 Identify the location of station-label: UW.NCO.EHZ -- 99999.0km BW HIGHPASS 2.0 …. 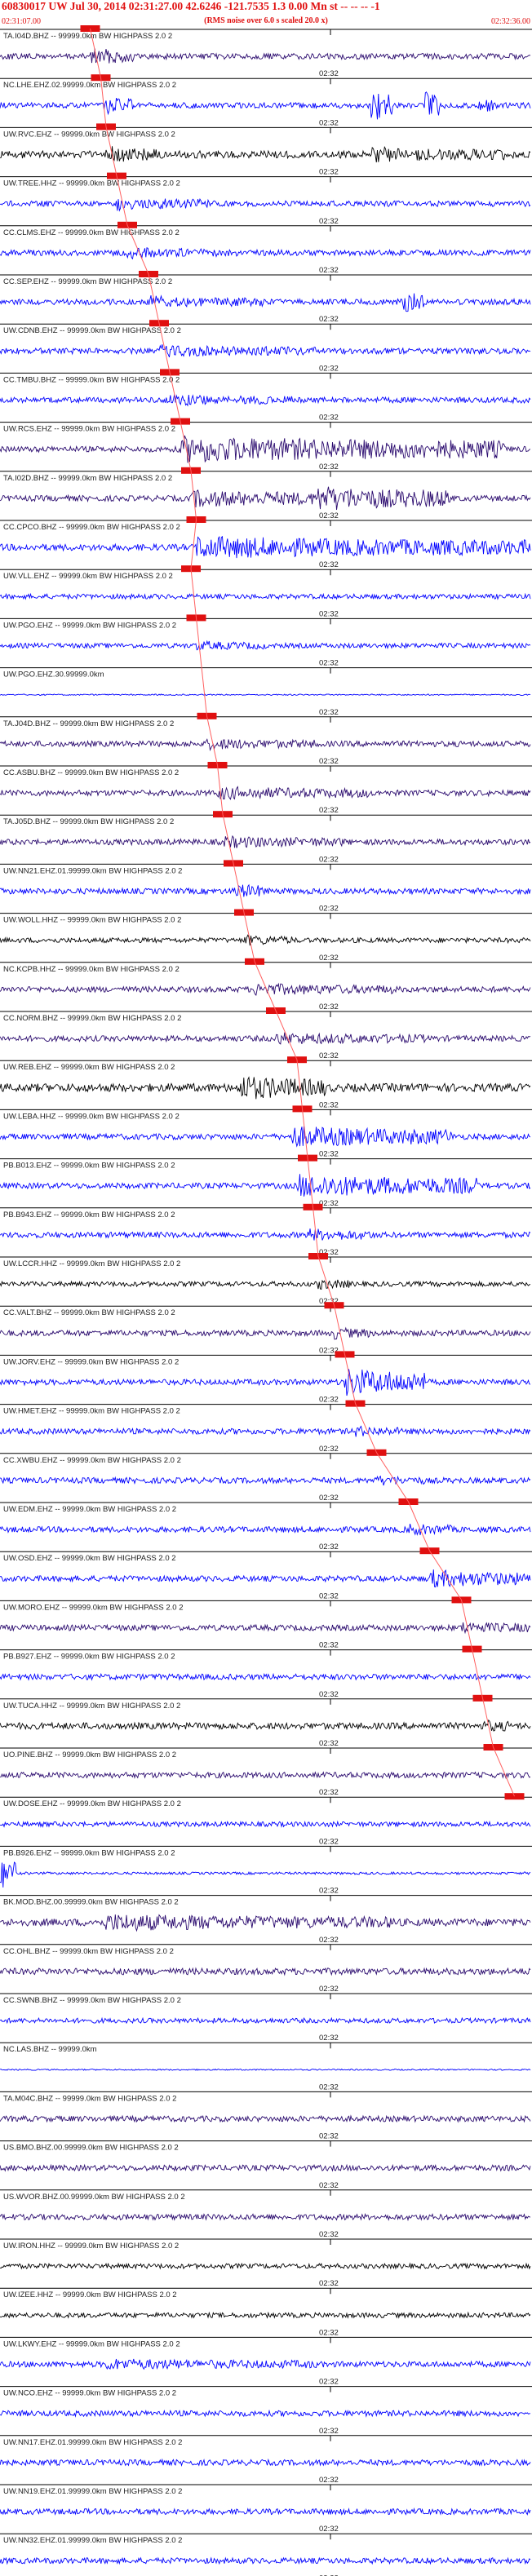
(89, 2393).